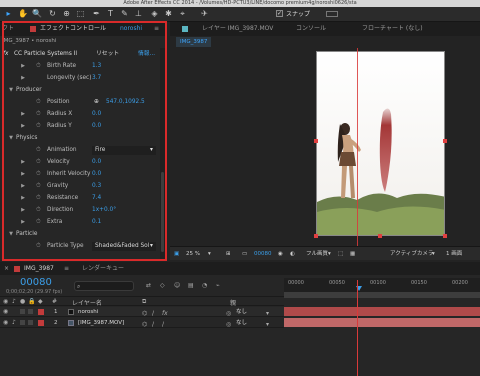 This screenshot has width=480, height=376. I want to click on frame-handle-bottom-right, so click(445, 236).